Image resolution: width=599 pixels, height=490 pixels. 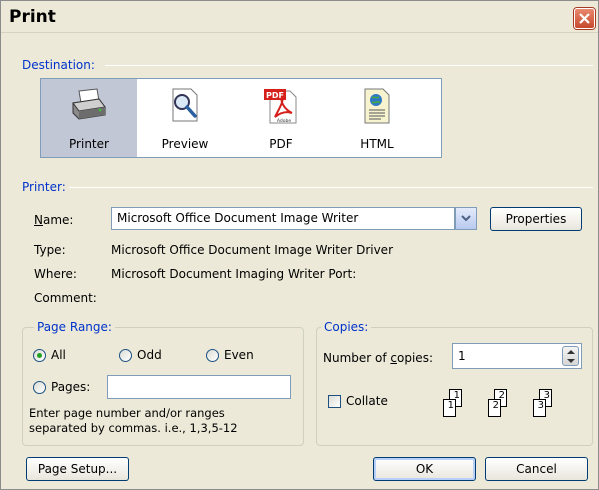 I want to click on ok-button: OK, so click(x=424, y=469).